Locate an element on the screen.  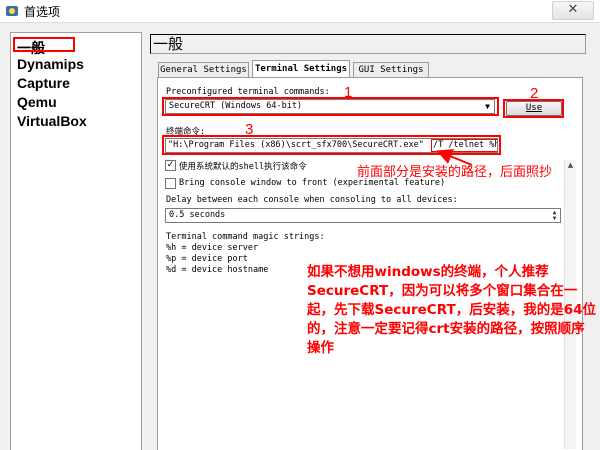
annotation-note-path: 前面部分是安装的路径，后面照抄 is located at coordinates (455, 172).